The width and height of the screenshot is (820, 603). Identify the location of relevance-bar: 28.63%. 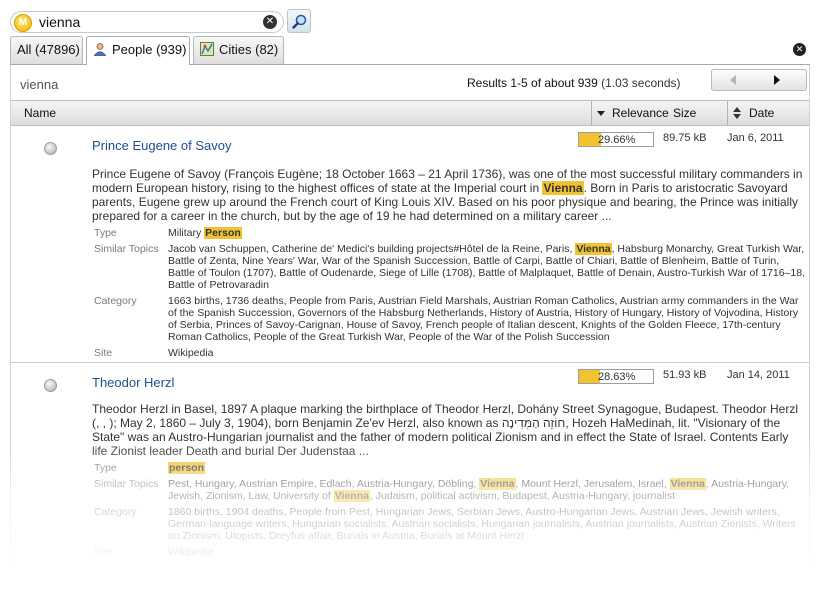
(616, 376).